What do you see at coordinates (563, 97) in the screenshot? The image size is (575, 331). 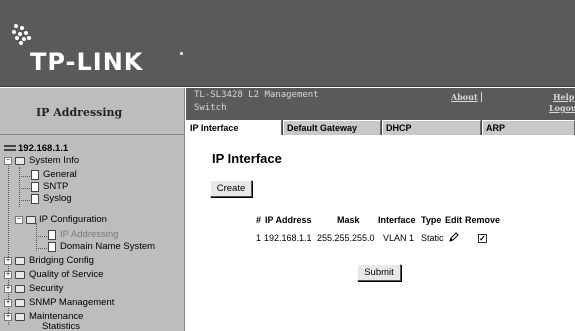 I see `help-link: Help` at bounding box center [563, 97].